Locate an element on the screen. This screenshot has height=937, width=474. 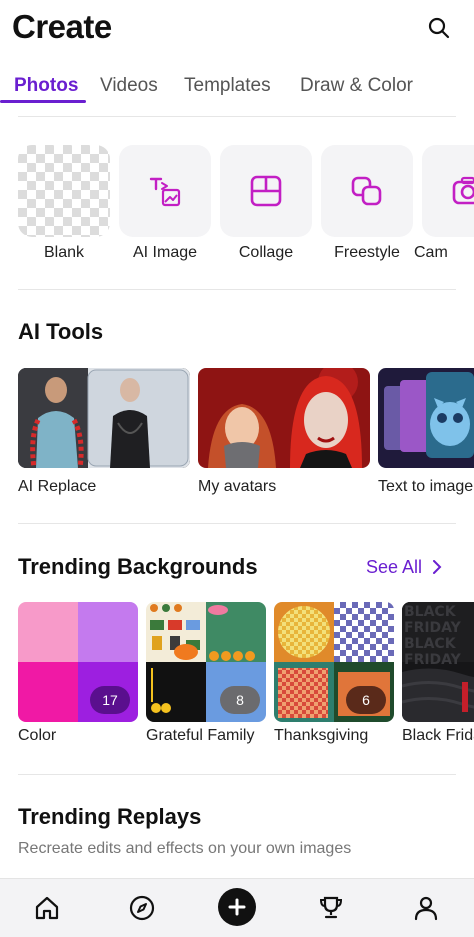
background-label: Thanksgiving is located at coordinates (321, 735).